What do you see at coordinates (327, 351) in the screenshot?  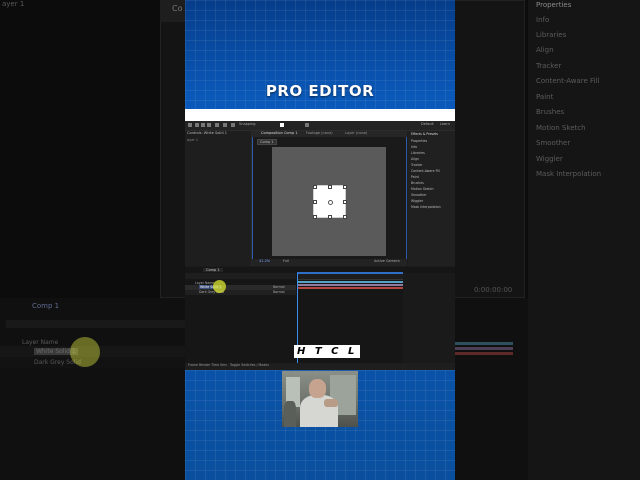 I see `video-caption: H T C L` at bounding box center [327, 351].